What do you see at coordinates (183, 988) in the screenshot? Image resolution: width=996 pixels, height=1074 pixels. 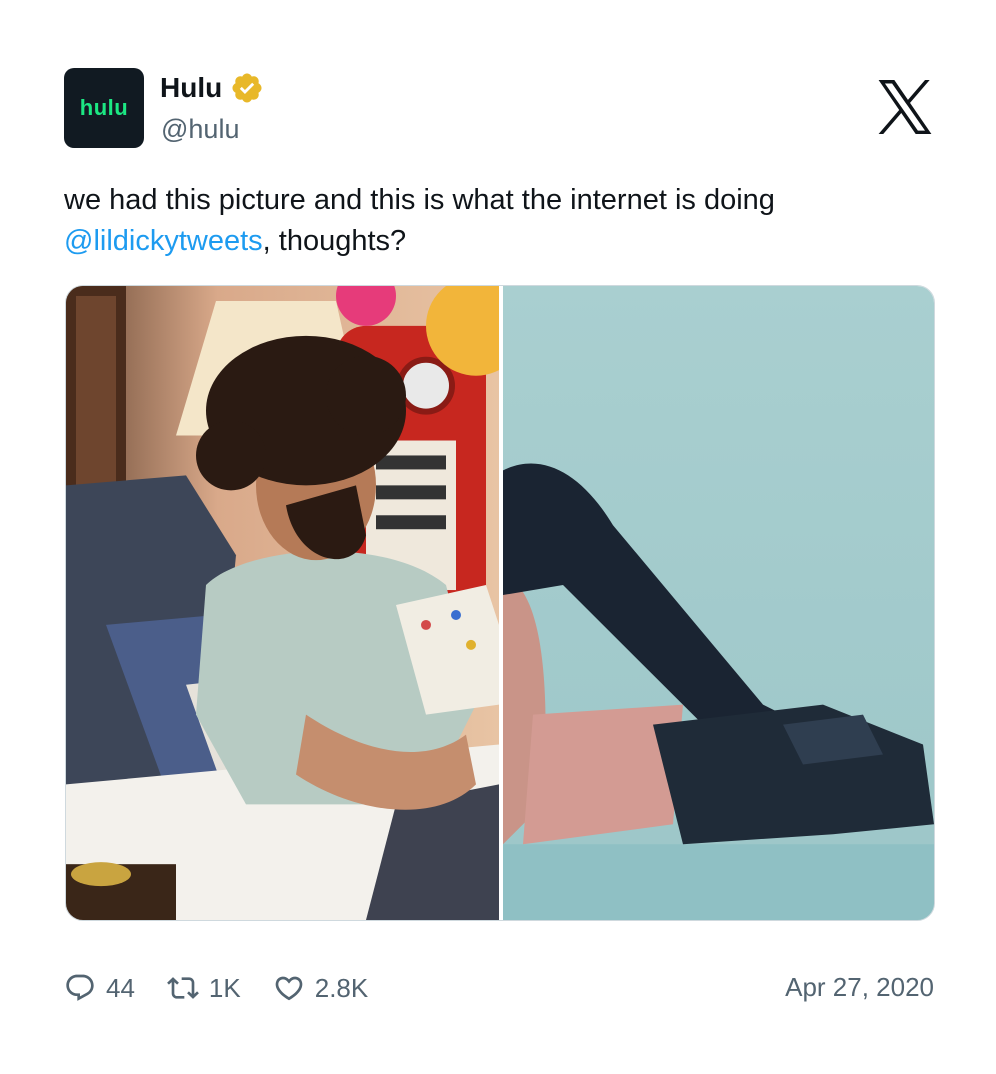 I see `retweet-icon` at bounding box center [183, 988].